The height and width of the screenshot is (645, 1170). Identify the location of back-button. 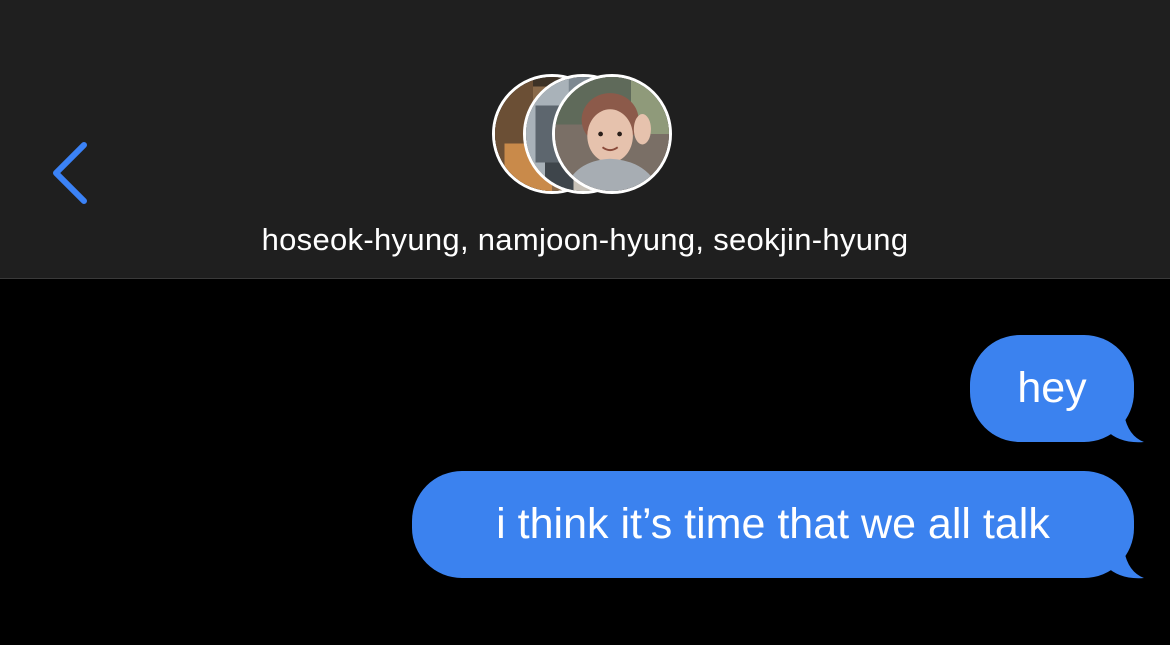
(70, 173).